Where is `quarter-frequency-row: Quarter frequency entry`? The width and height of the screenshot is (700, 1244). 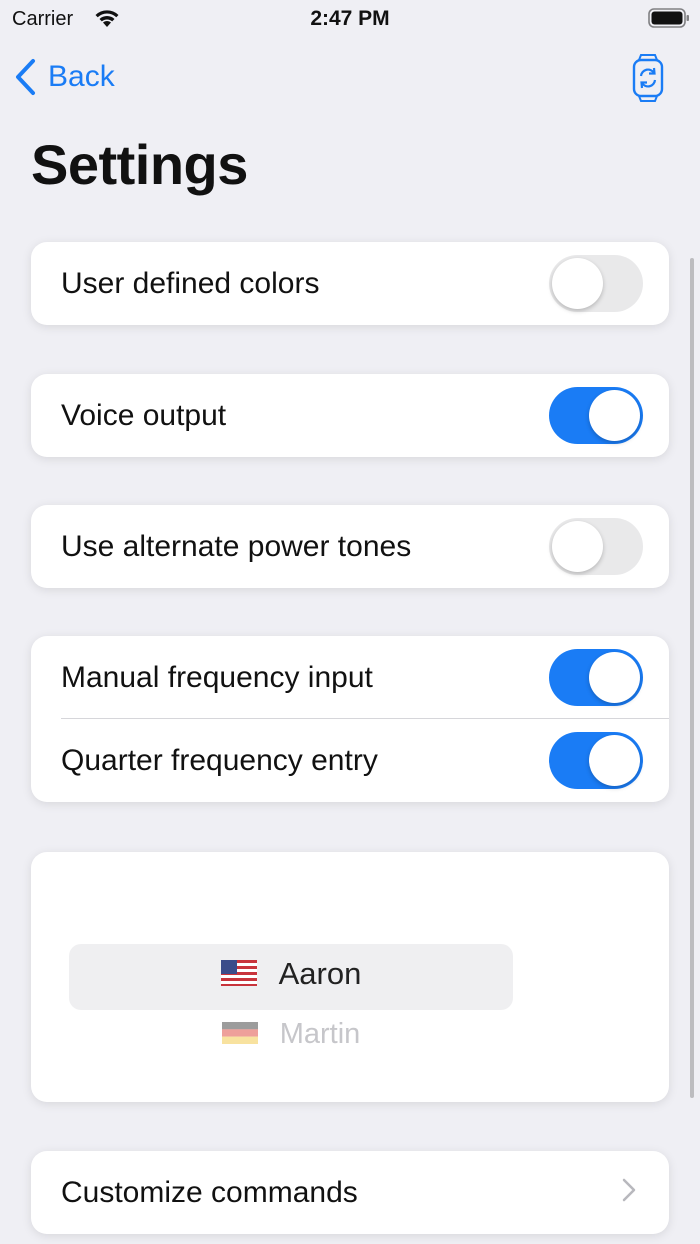
quarter-frequency-row: Quarter frequency entry is located at coordinates (350, 760).